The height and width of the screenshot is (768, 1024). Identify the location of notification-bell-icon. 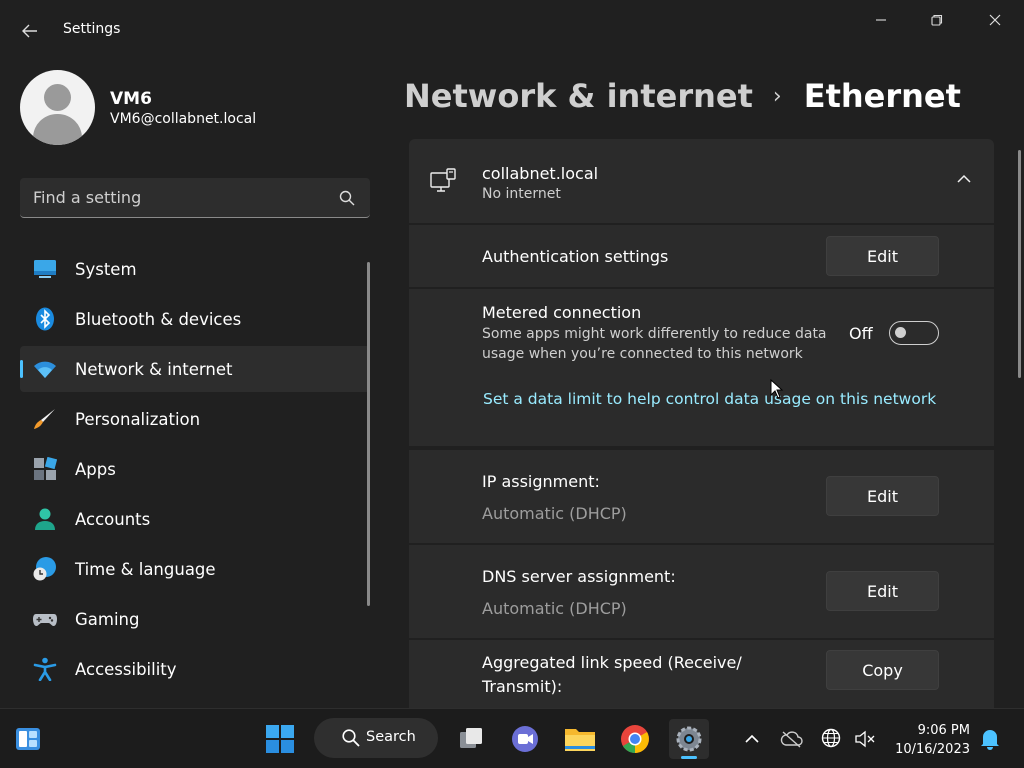
(990, 740).